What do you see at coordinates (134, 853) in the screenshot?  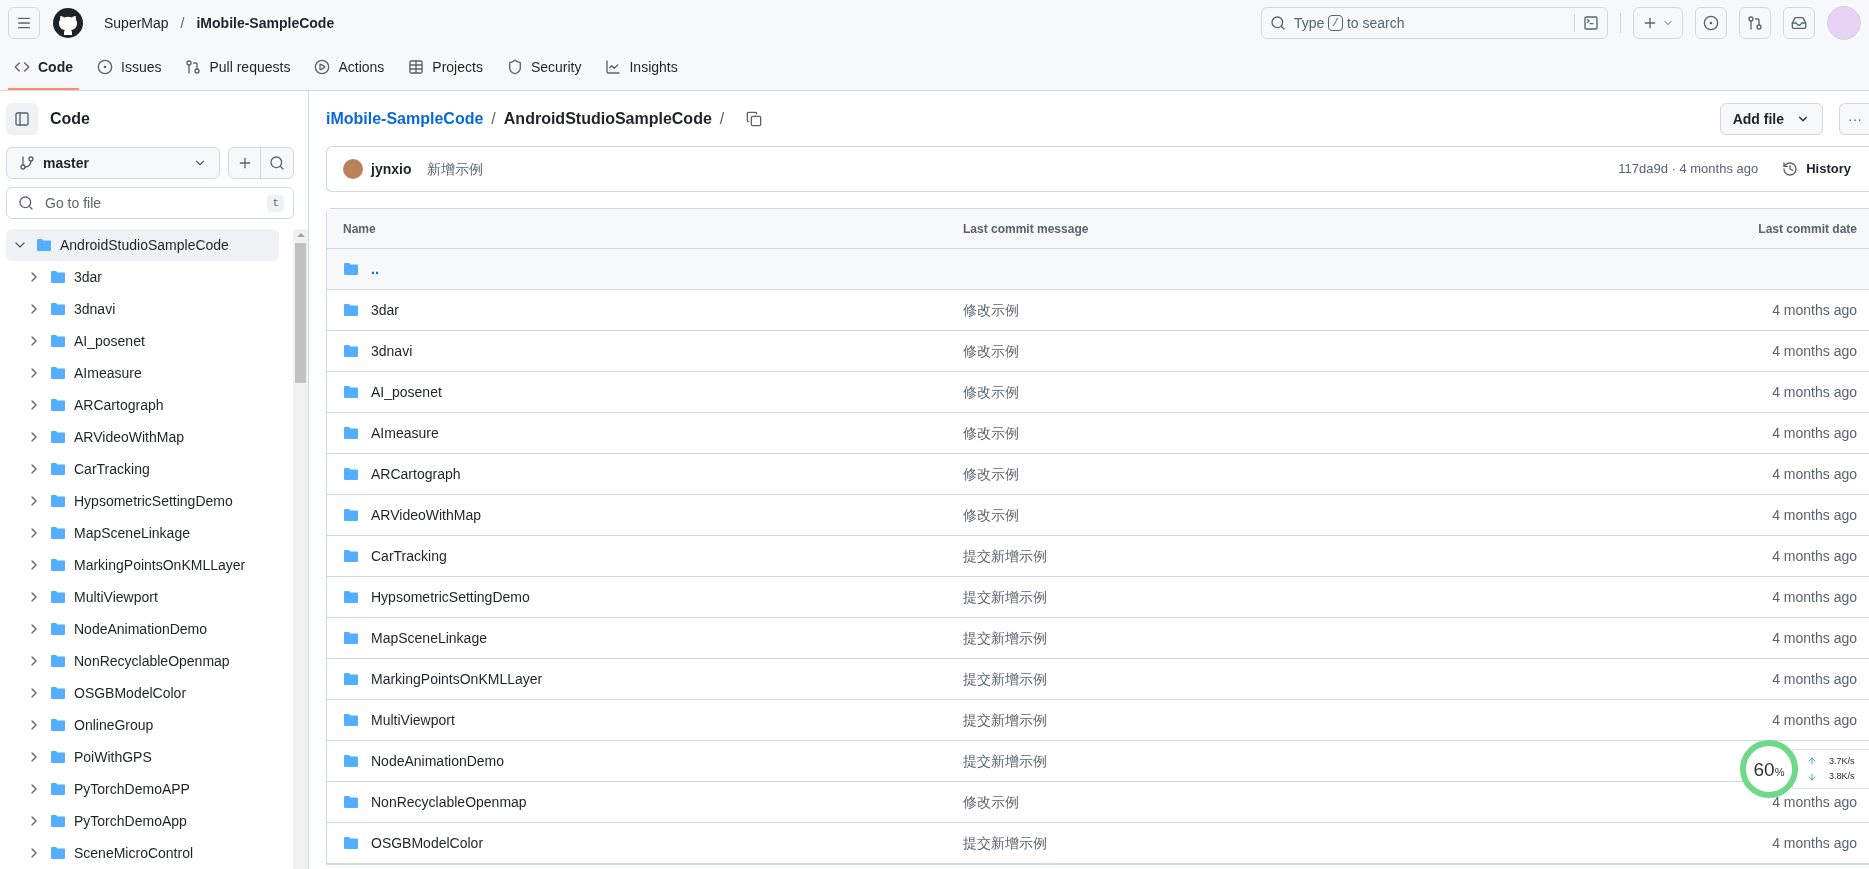 I see `tree-item-label: SceneMicroControl` at bounding box center [134, 853].